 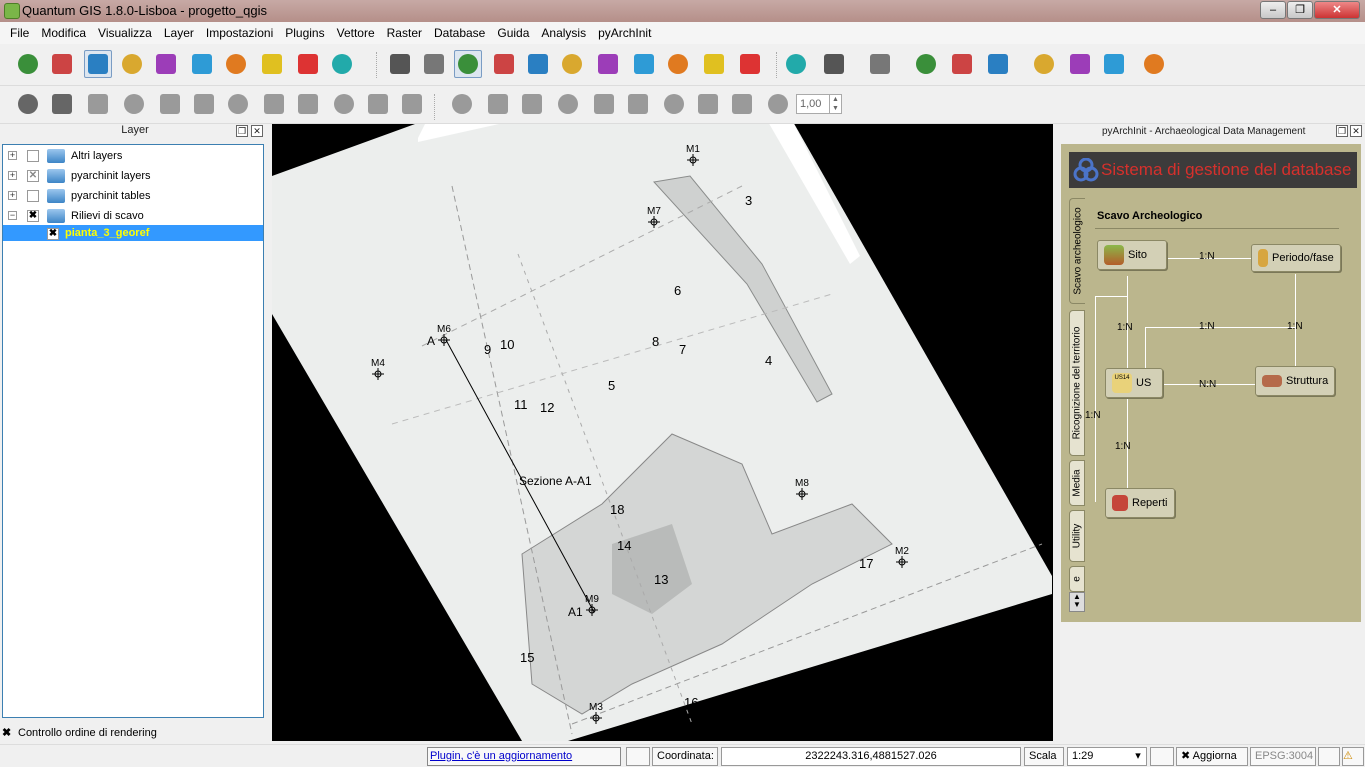 I want to click on close-button: ✕, so click(x=1337, y=10).